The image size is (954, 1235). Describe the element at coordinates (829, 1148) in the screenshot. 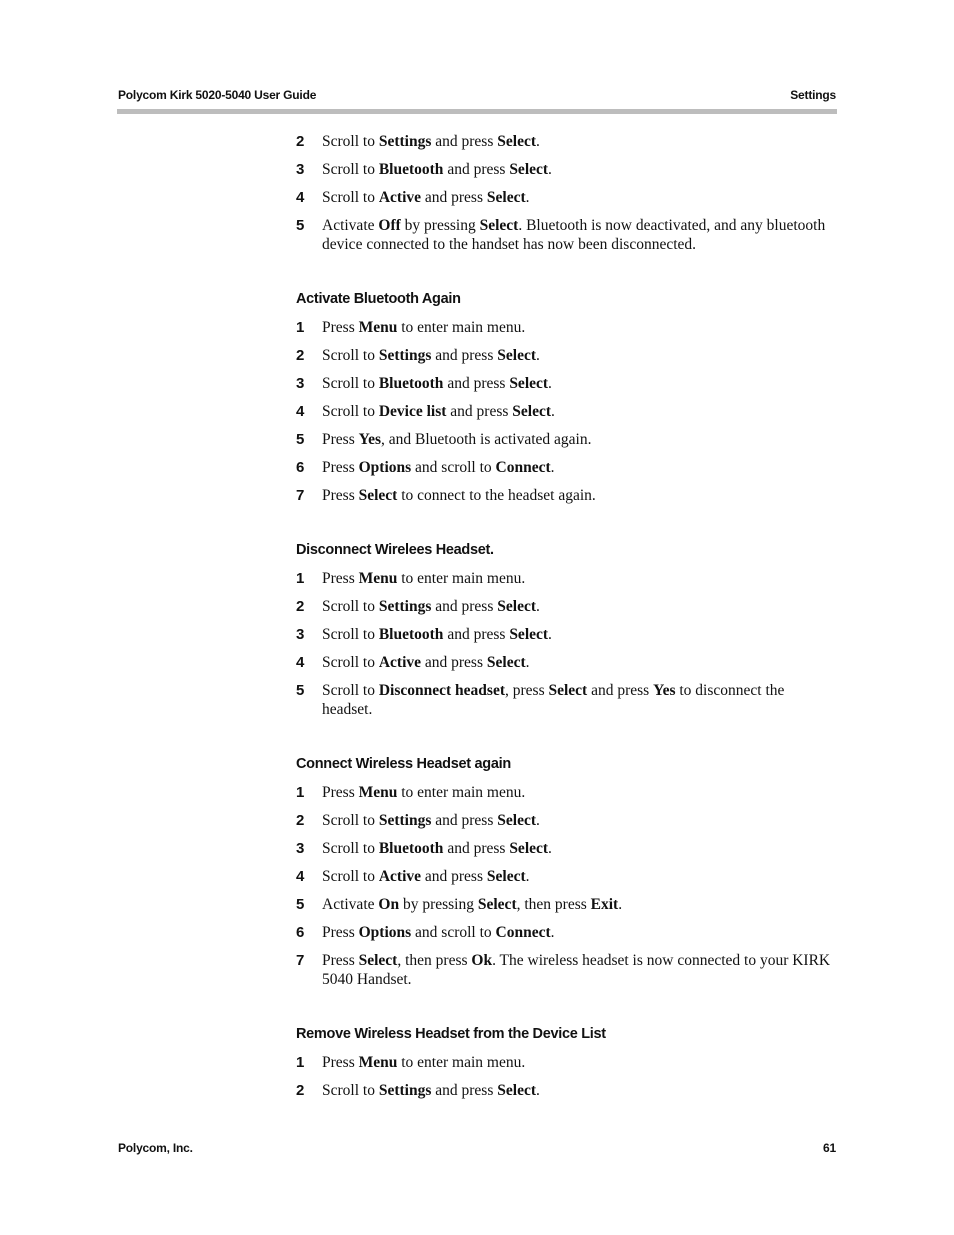

I see `page-number: 61` at that location.